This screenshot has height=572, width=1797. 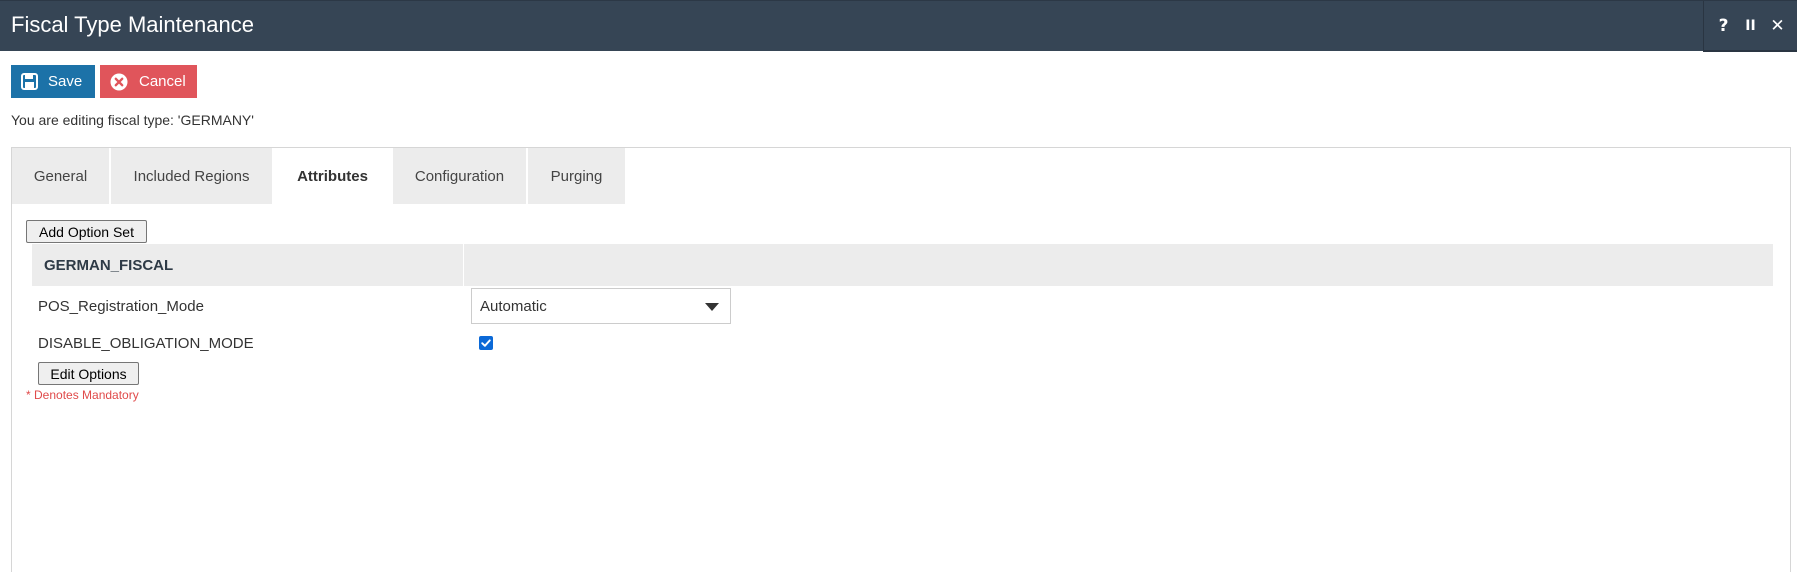 I want to click on attribute-label-pos-registration-mode: POS_Registration_Mode, so click(x=121, y=306).